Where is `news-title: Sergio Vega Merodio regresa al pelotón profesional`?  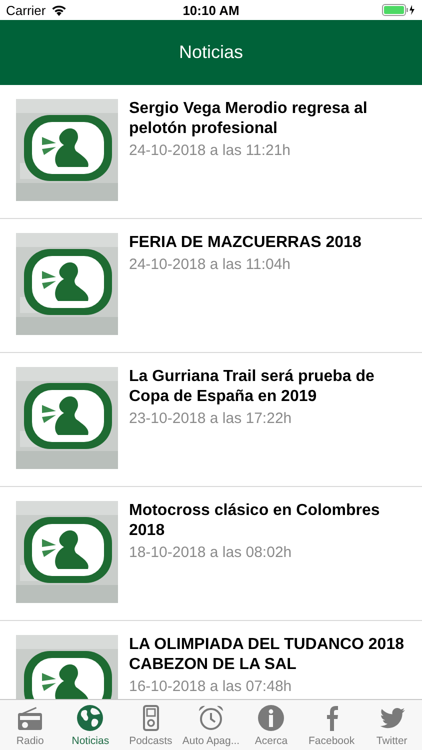
news-title: Sergio Vega Merodio regresa al pelotón profesional is located at coordinates (248, 119).